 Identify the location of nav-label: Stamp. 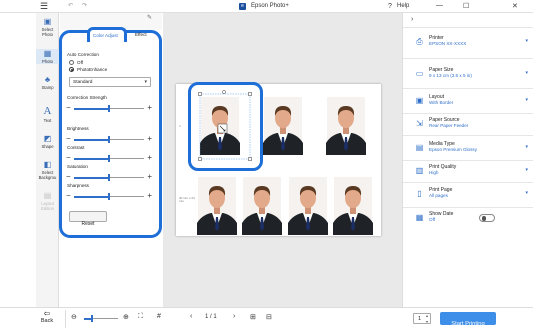
(47, 87).